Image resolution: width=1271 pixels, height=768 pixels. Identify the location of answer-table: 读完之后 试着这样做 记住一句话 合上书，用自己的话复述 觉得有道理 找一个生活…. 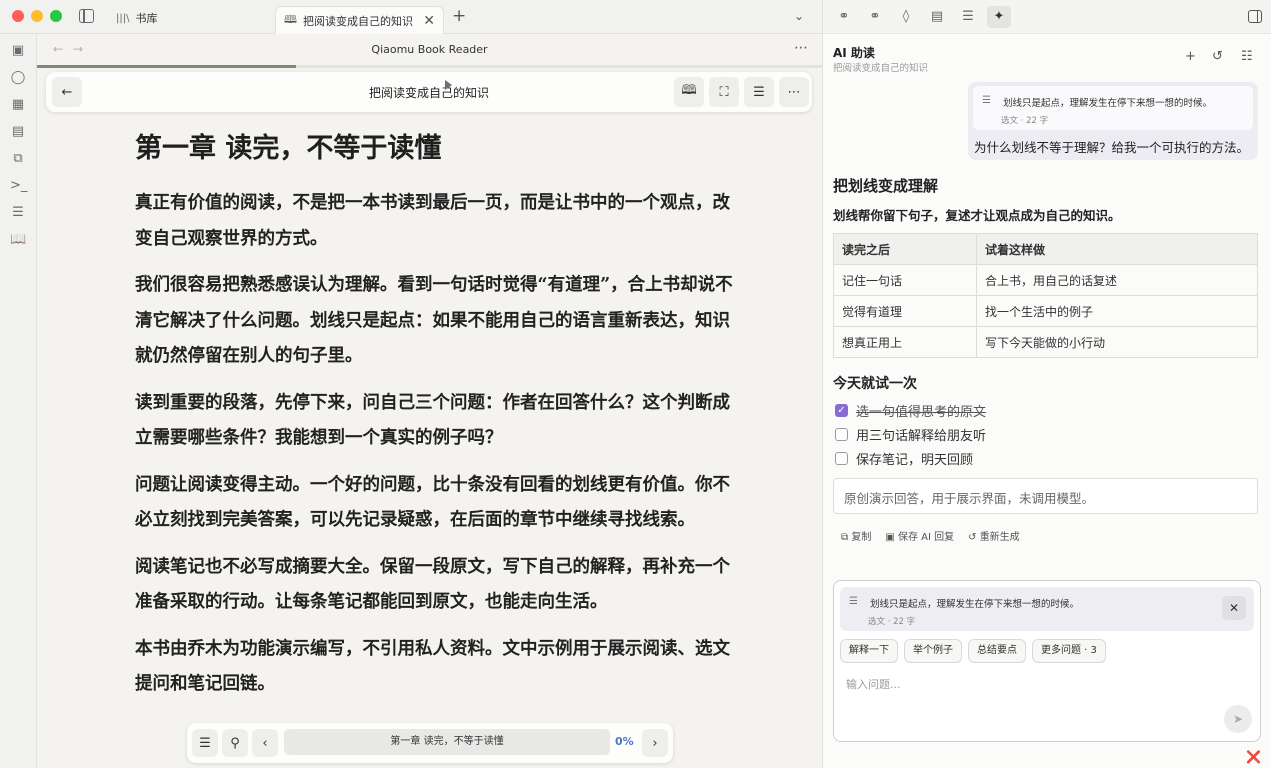
(1045, 295).